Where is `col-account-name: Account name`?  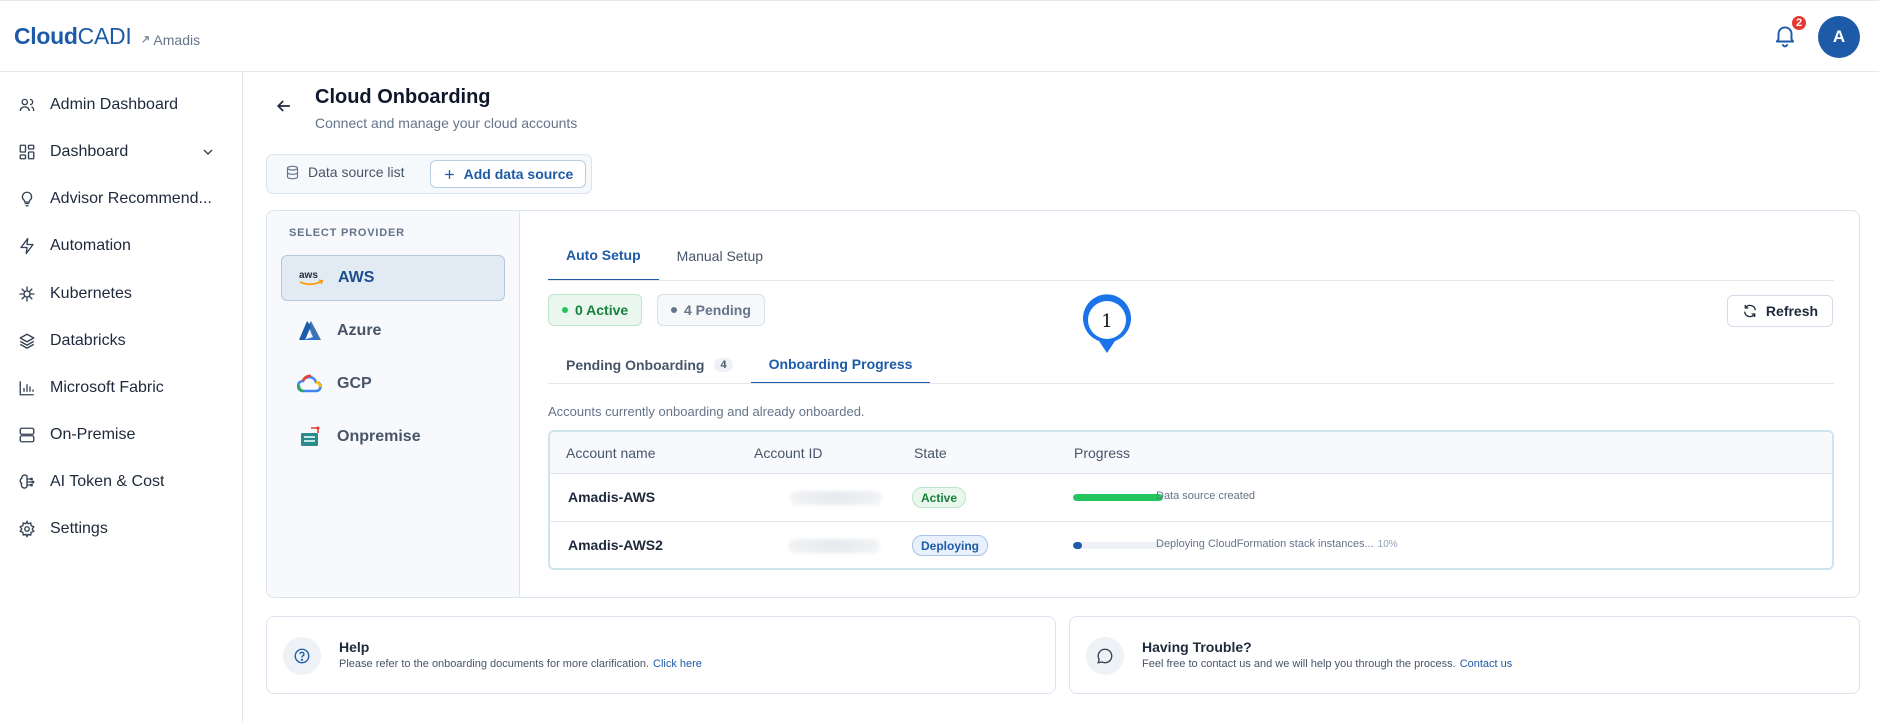 col-account-name: Account name is located at coordinates (611, 453).